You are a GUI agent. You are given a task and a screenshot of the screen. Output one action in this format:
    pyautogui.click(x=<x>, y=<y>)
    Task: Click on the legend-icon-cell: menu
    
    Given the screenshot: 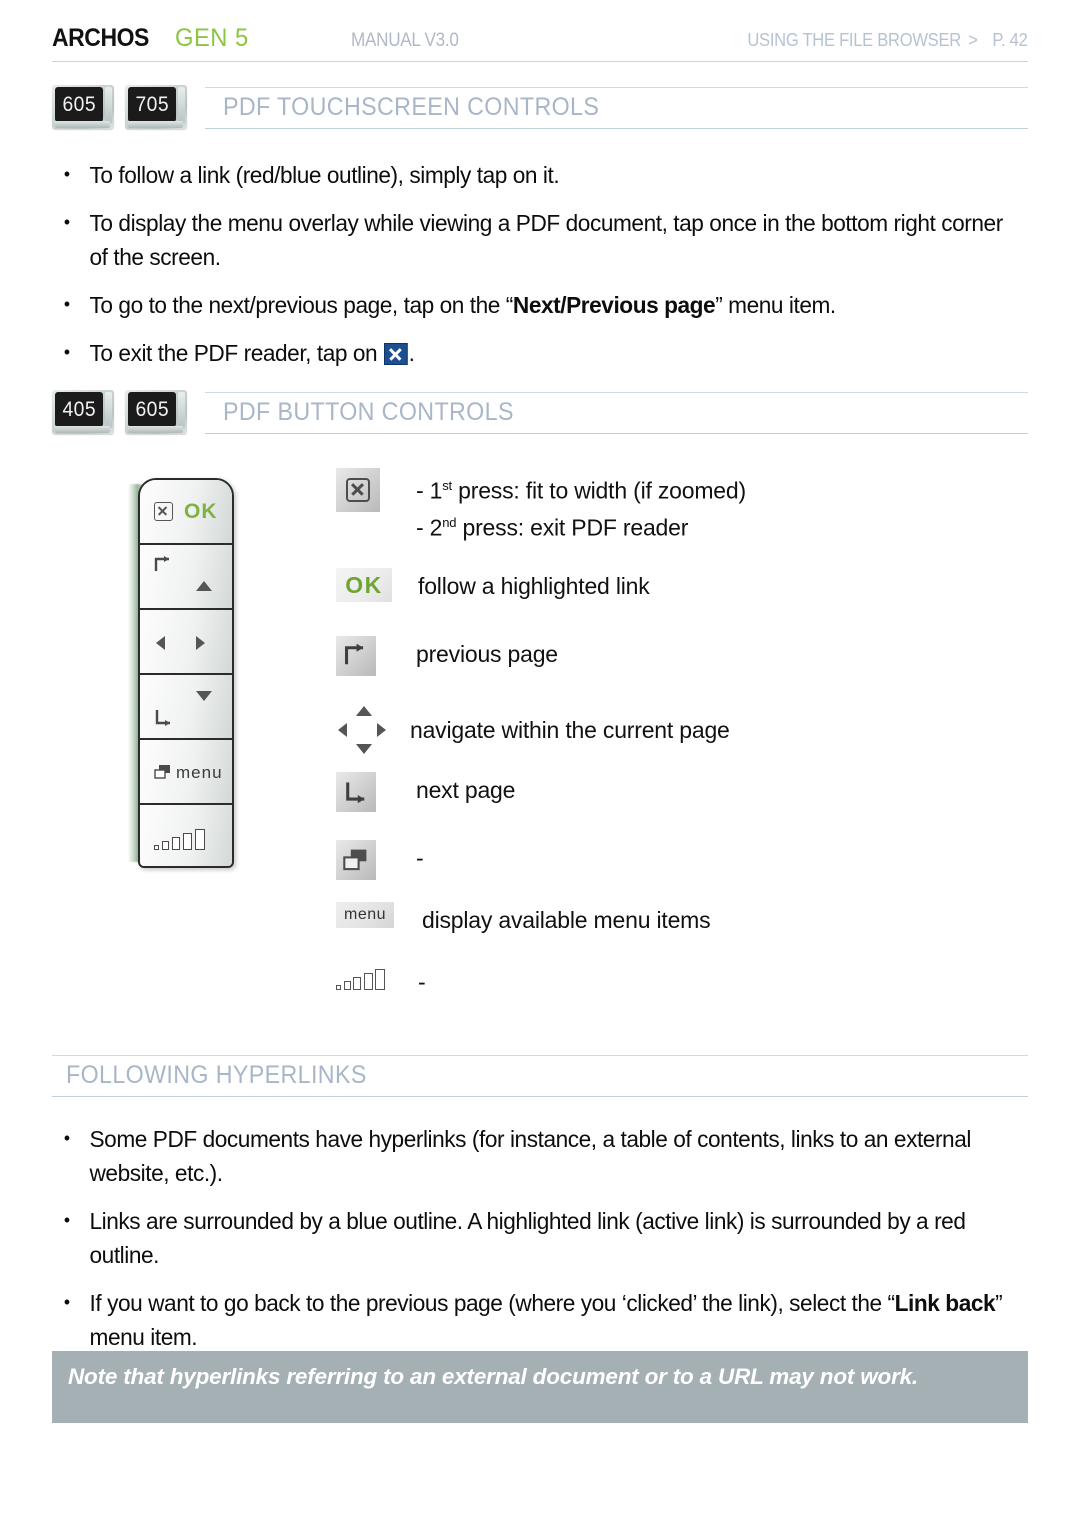 What is the action you would take?
    pyautogui.click(x=366, y=915)
    